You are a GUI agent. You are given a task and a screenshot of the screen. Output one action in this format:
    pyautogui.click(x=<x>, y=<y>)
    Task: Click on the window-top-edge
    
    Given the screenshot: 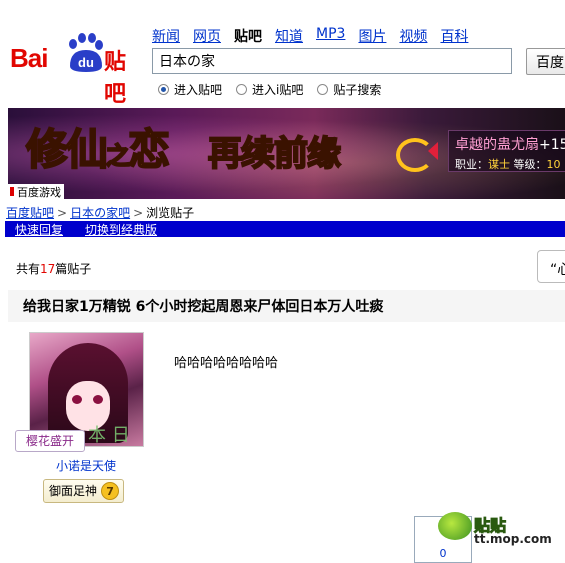 What is the action you would take?
    pyautogui.click(x=282, y=8)
    